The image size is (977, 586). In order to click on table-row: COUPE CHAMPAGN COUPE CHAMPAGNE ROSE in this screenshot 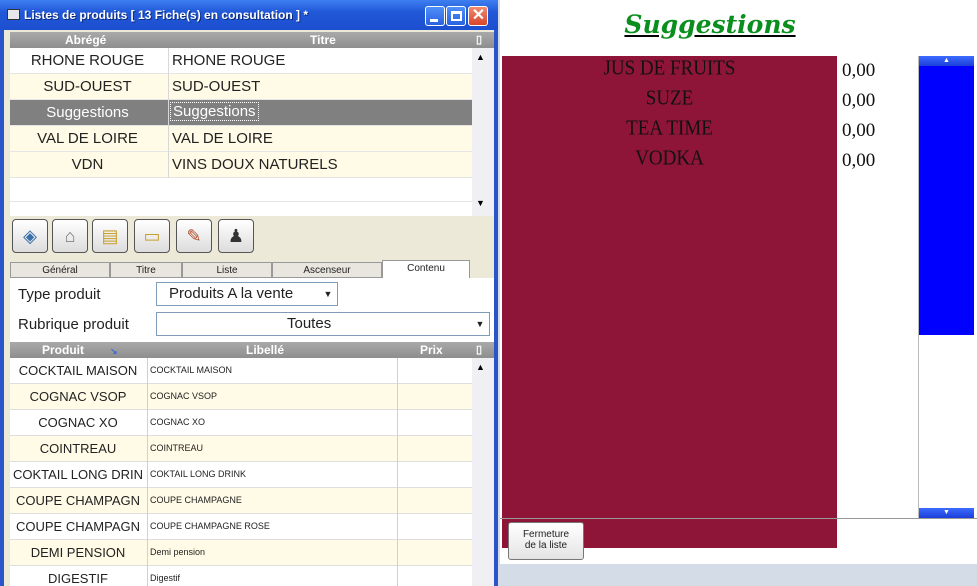, I will do `click(241, 527)`.